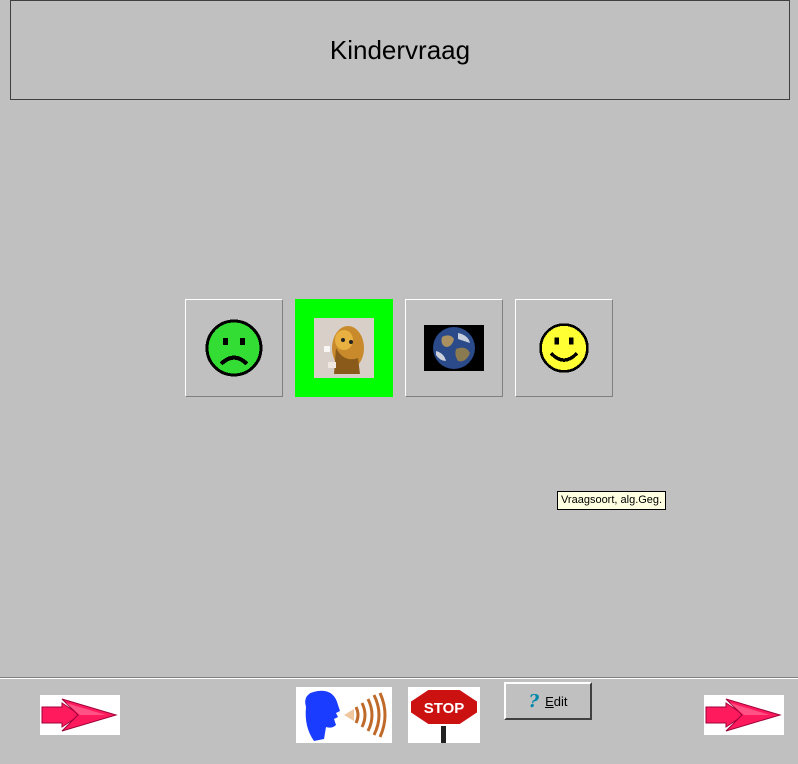  I want to click on speaking-head-icon, so click(346, 715).